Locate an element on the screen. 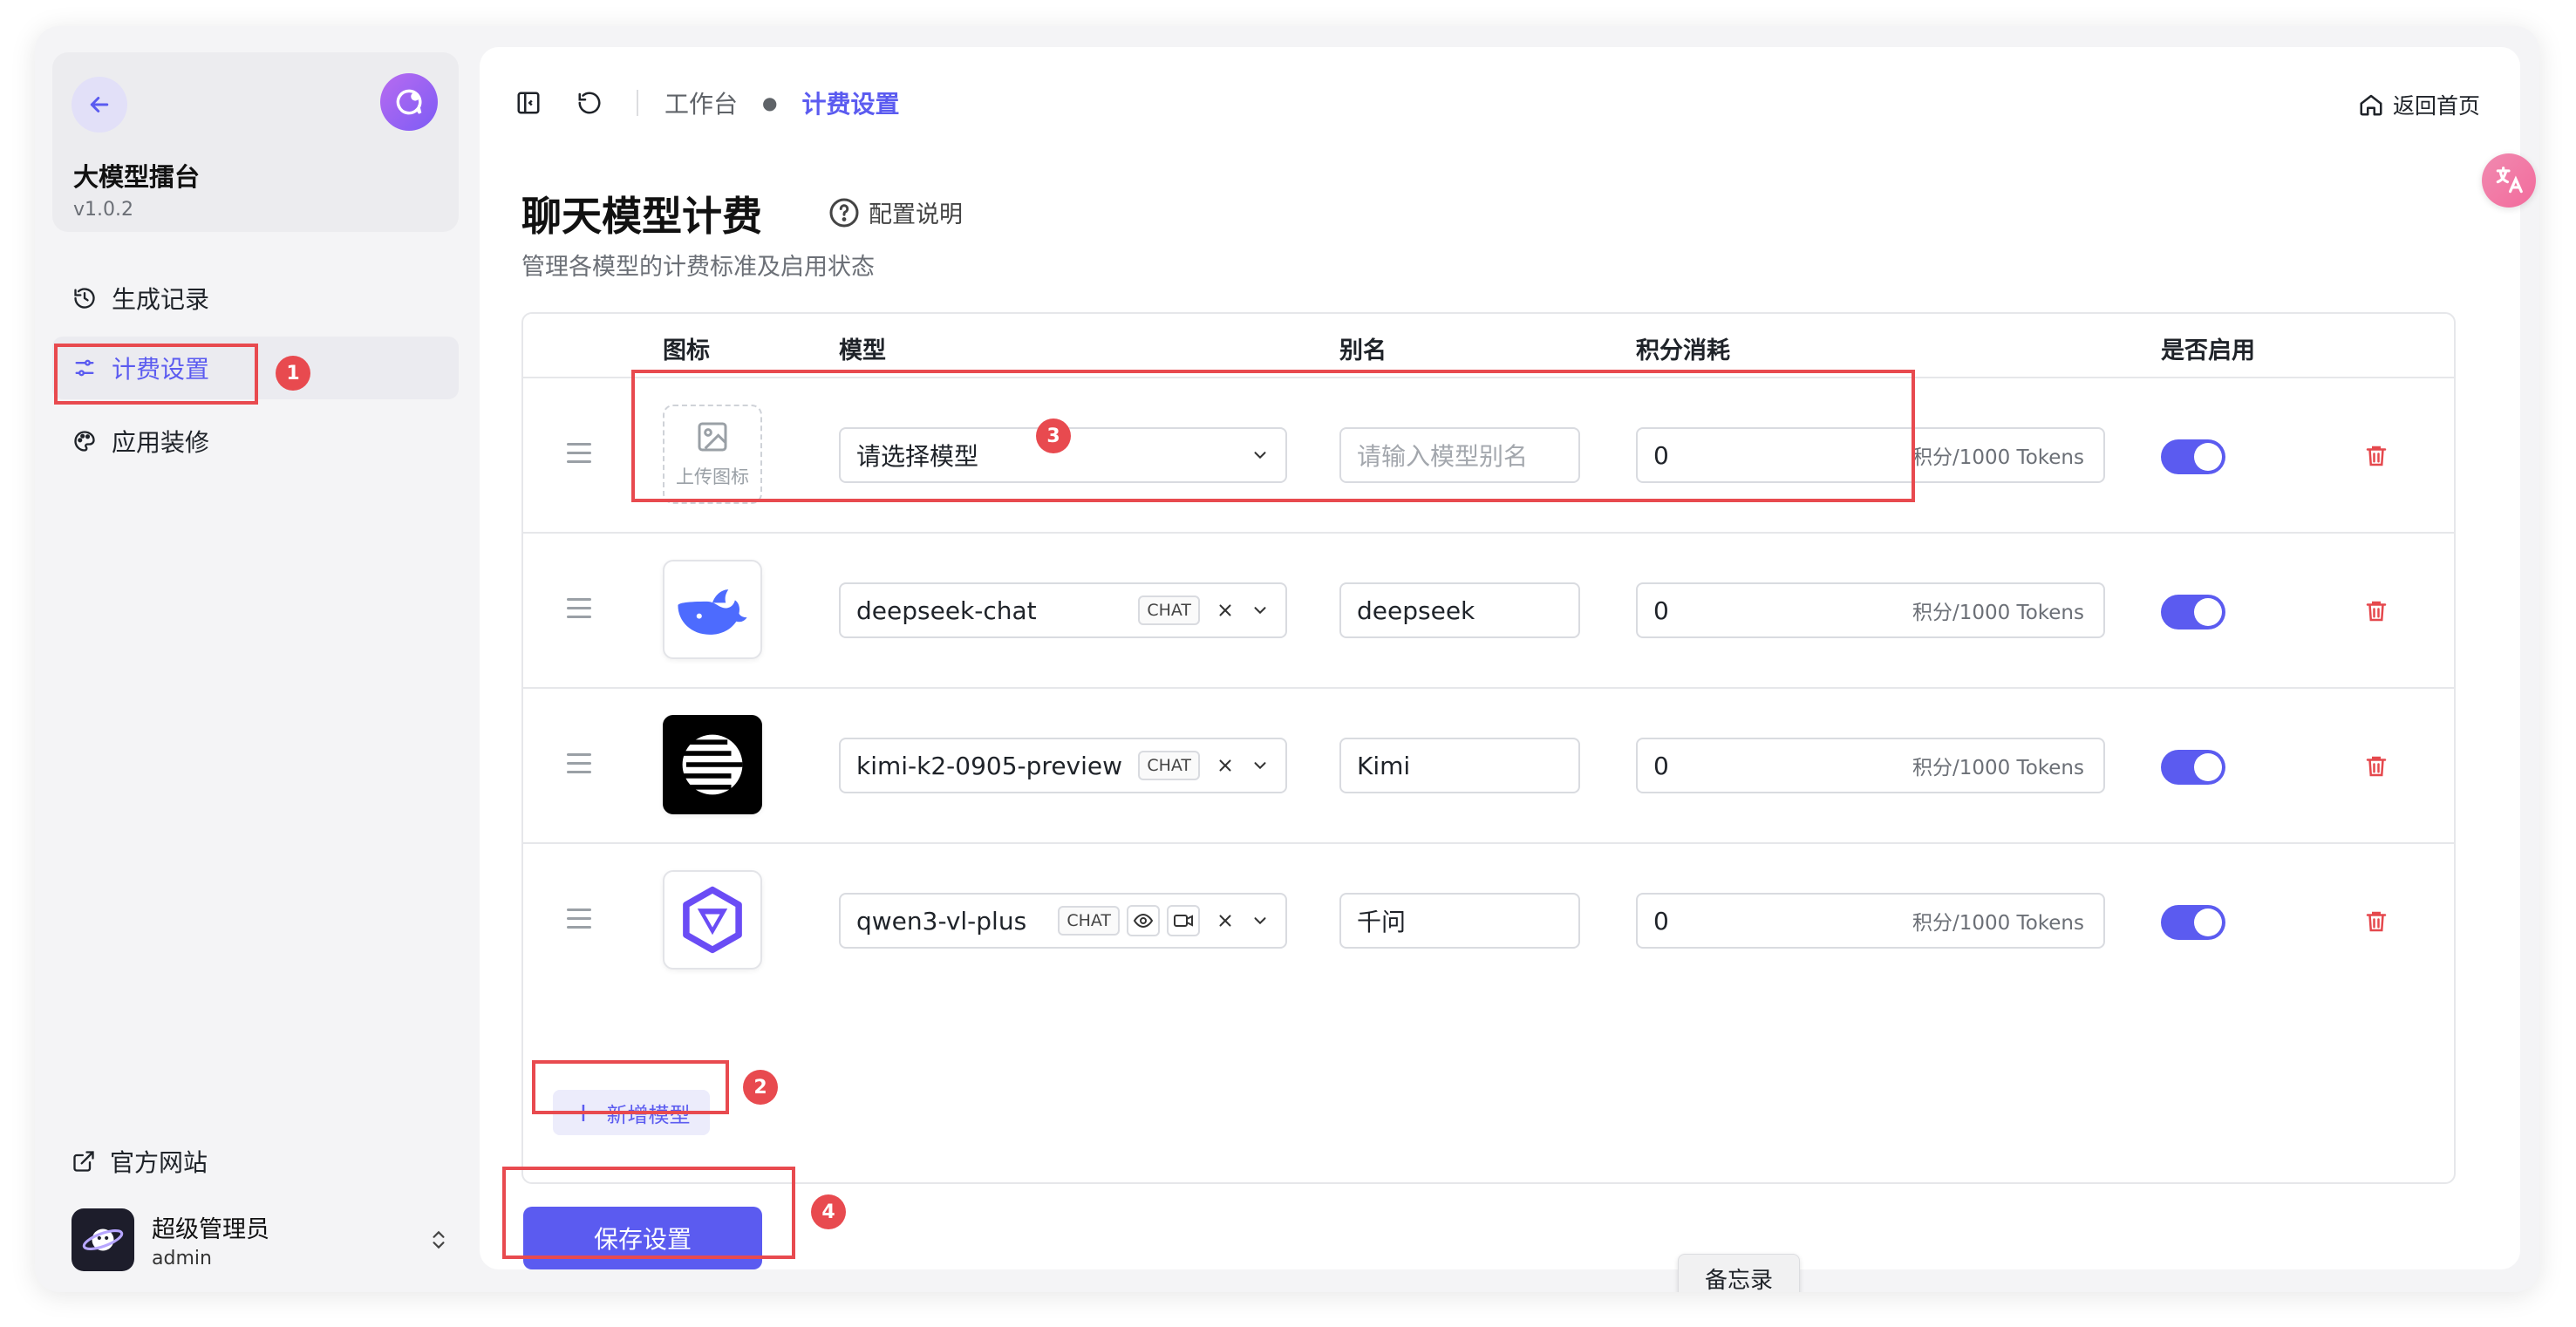  deepseek-whale-icon is located at coordinates (712, 612).